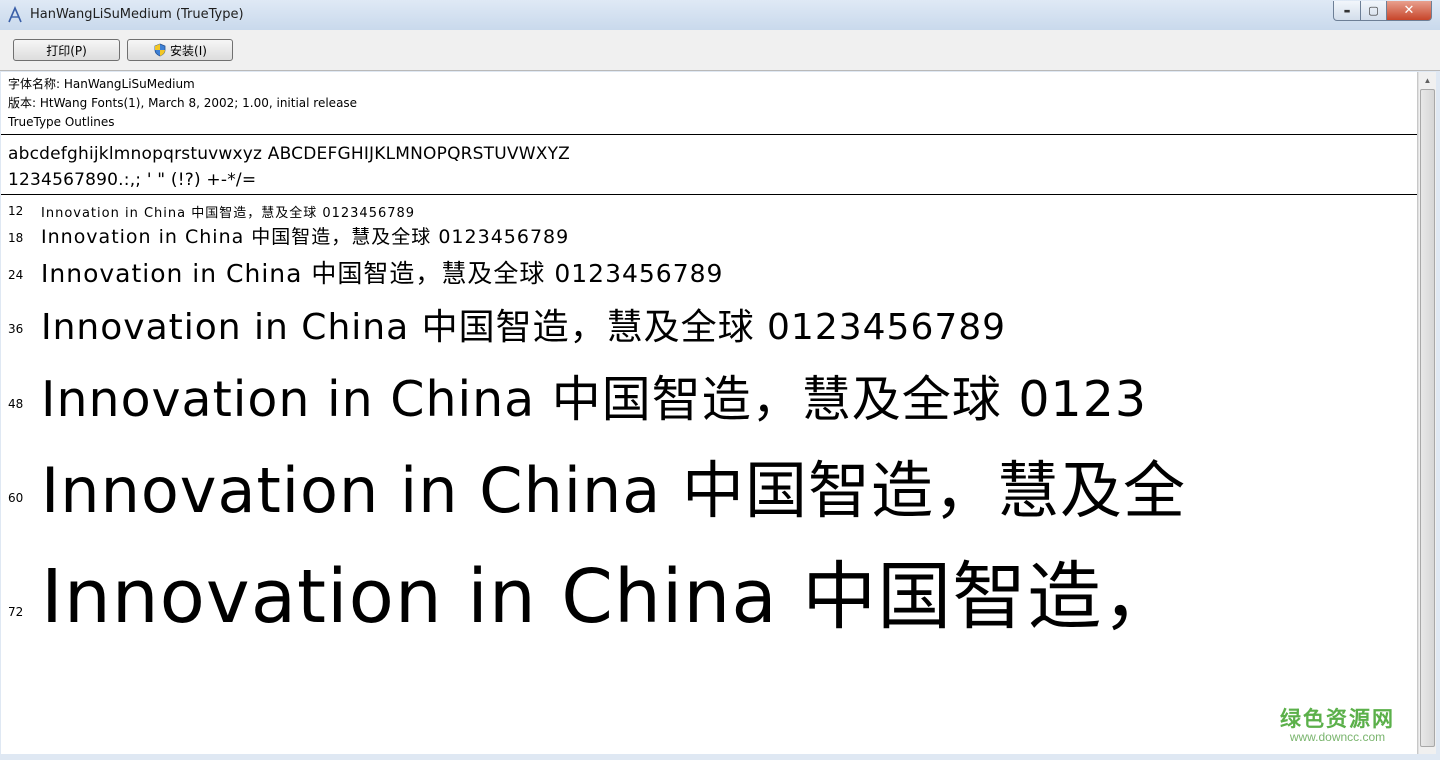 The width and height of the screenshot is (1440, 760). I want to click on font-type-line: TrueType Outlines, so click(61, 122).